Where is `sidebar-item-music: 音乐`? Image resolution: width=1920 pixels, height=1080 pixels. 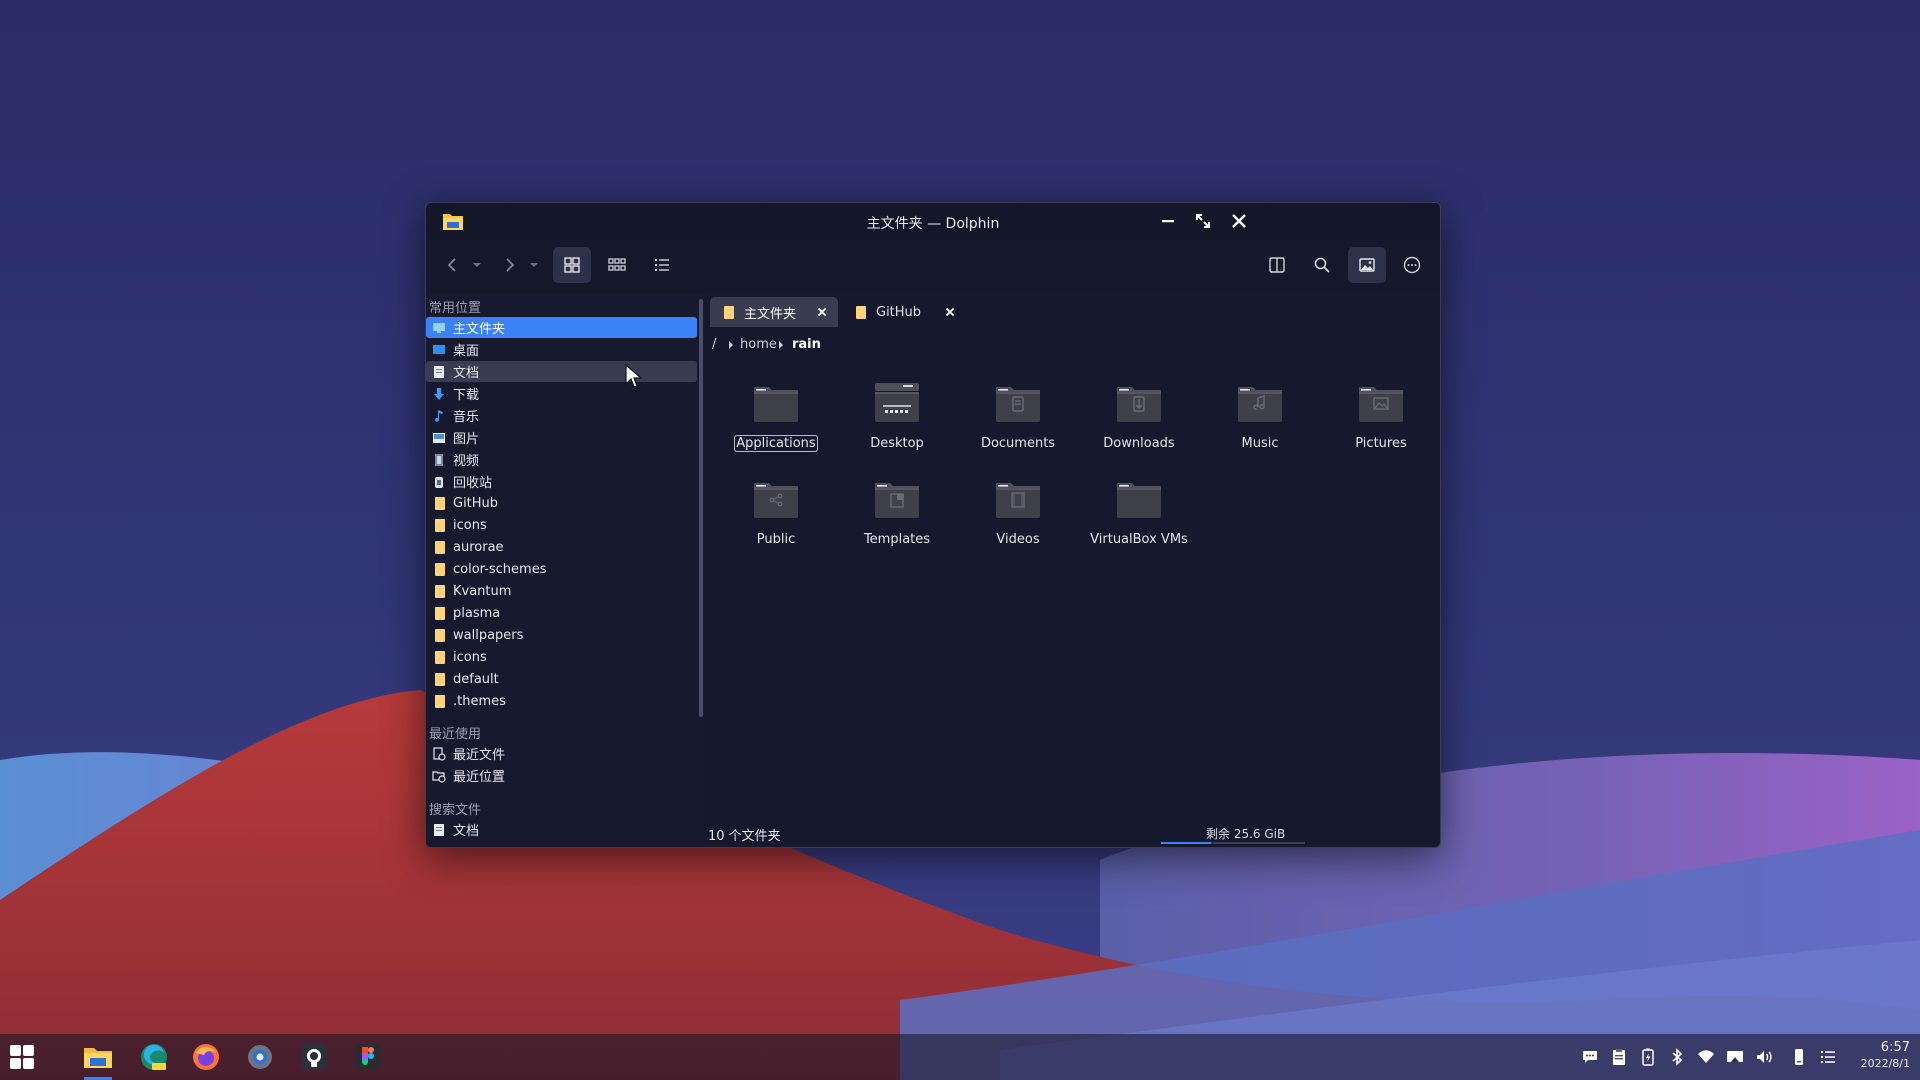
sidebar-item-music: 音乐 is located at coordinates (561, 415).